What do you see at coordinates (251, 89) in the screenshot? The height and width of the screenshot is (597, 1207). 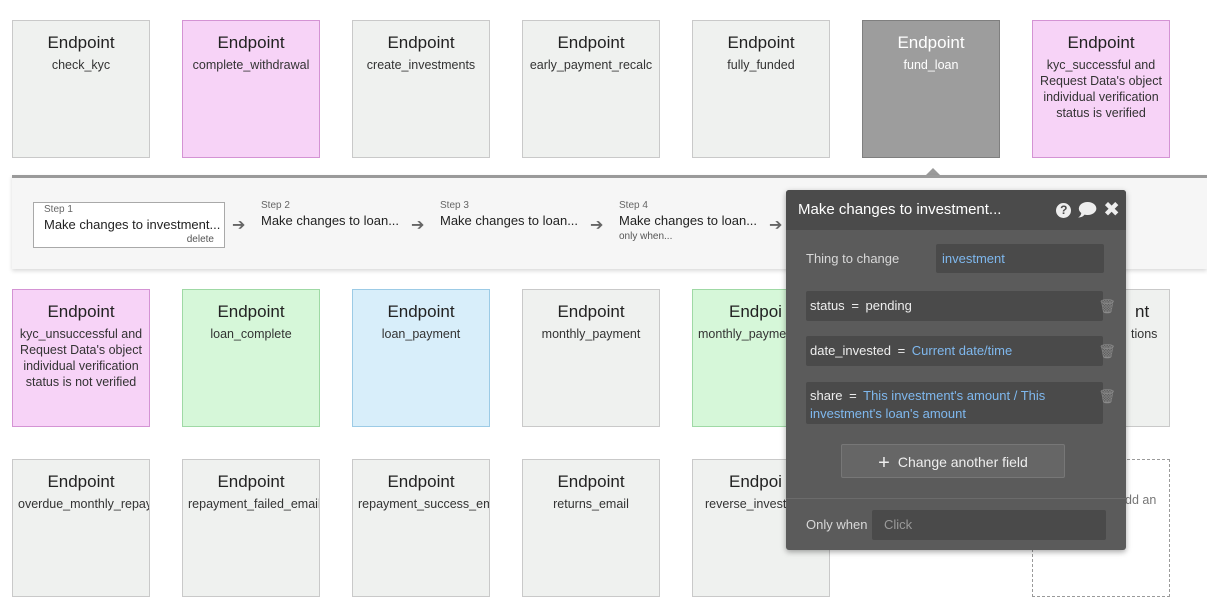 I see `endpoint-card-complete-withdrawal: Endpoint complete_withdrawal` at bounding box center [251, 89].